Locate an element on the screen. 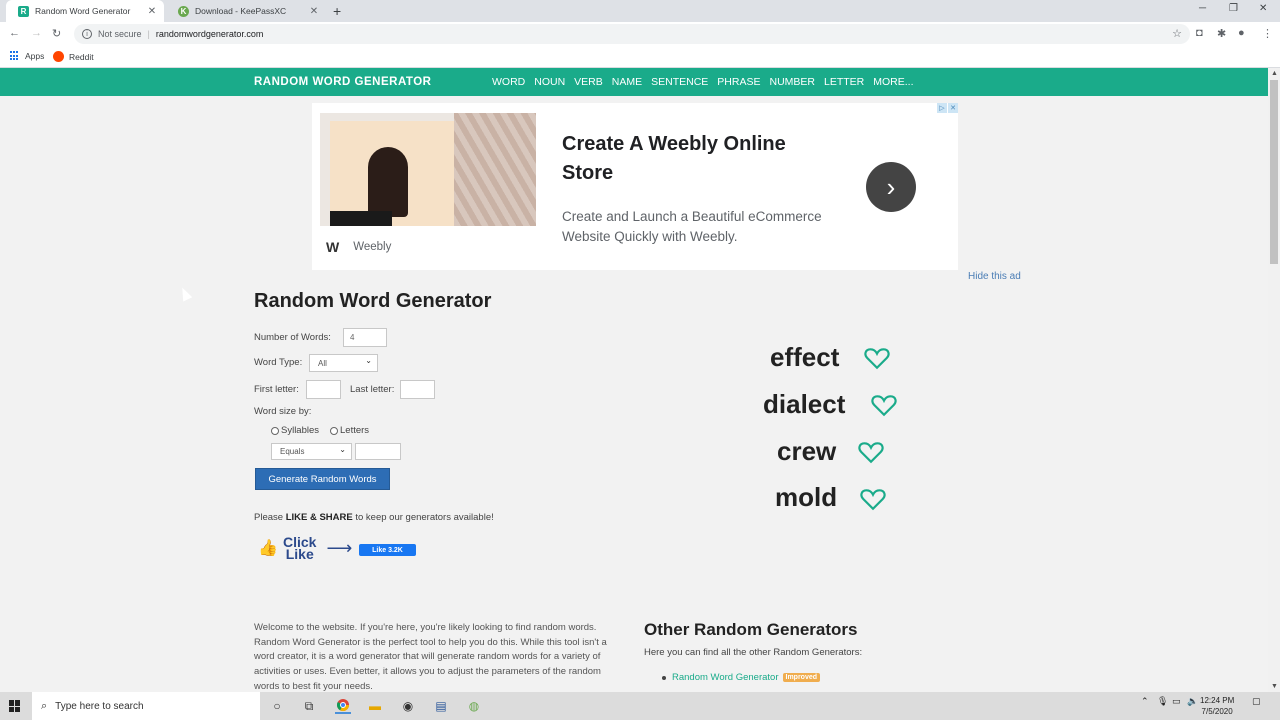 This screenshot has height=720, width=1280. scroll-up-icon: ▲ is located at coordinates (1274, 73).